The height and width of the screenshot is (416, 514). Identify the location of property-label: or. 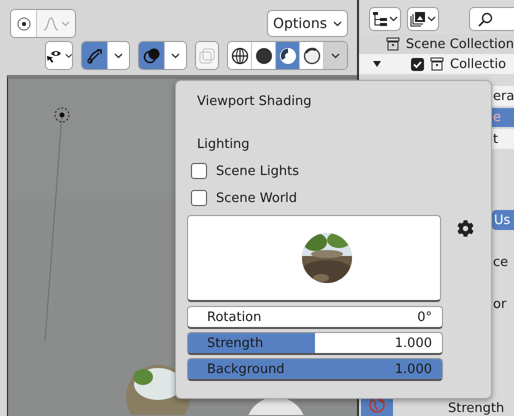
(499, 304).